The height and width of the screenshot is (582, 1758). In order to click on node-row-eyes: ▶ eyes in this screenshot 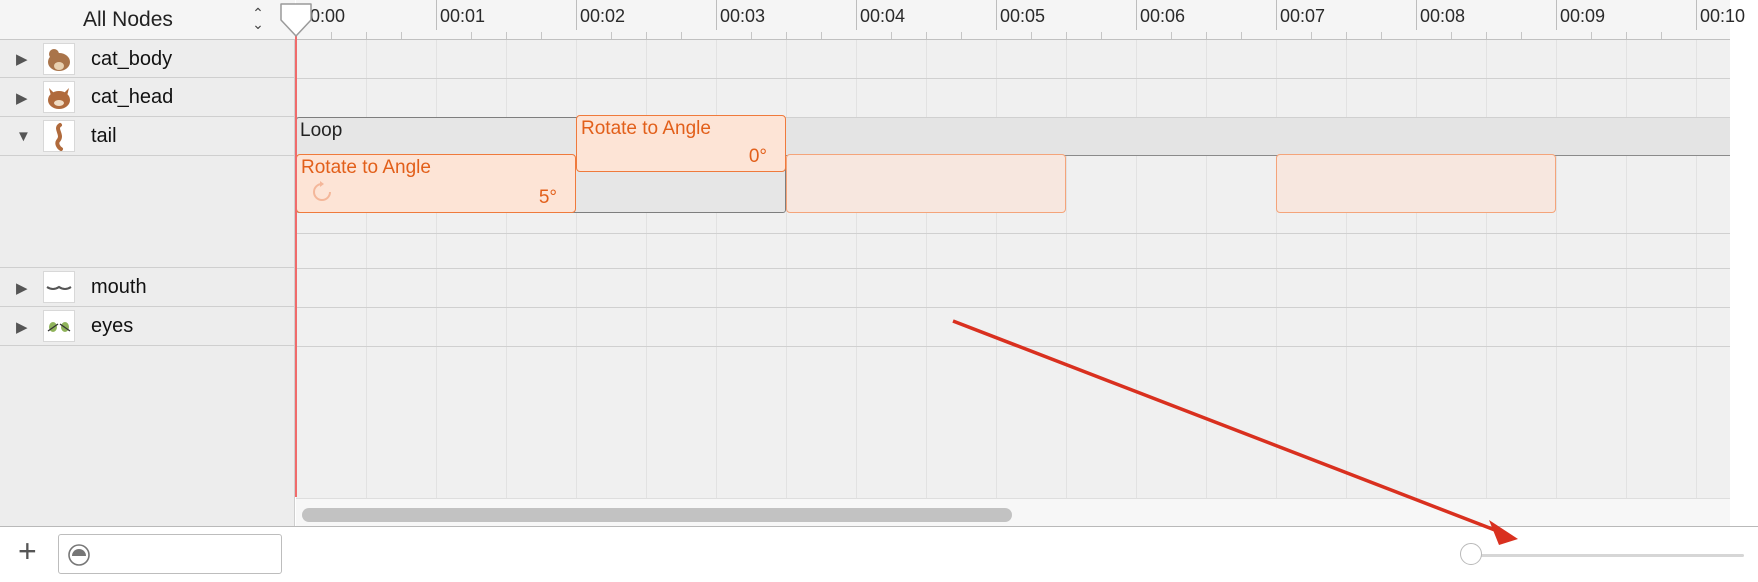, I will do `click(147, 326)`.